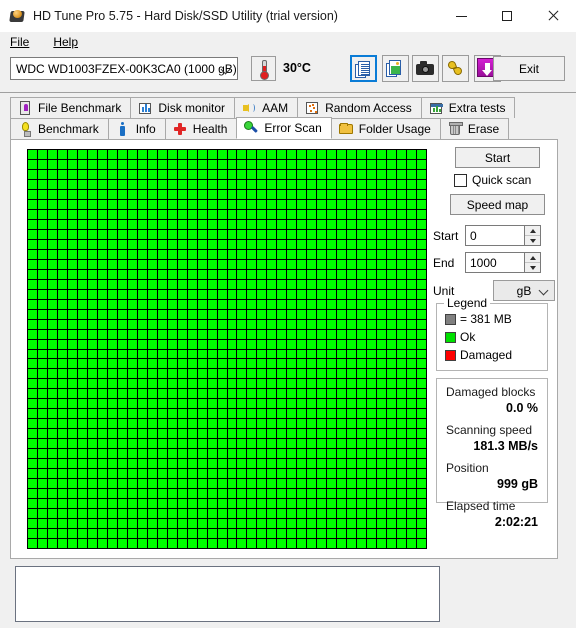 The height and width of the screenshot is (628, 576). Describe the element at coordinates (553, 16) in the screenshot. I see `close-button` at that location.